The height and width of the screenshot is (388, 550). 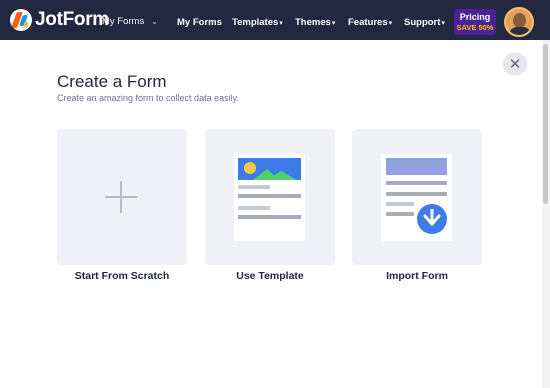 I want to click on use-template-card, so click(x=270, y=197).